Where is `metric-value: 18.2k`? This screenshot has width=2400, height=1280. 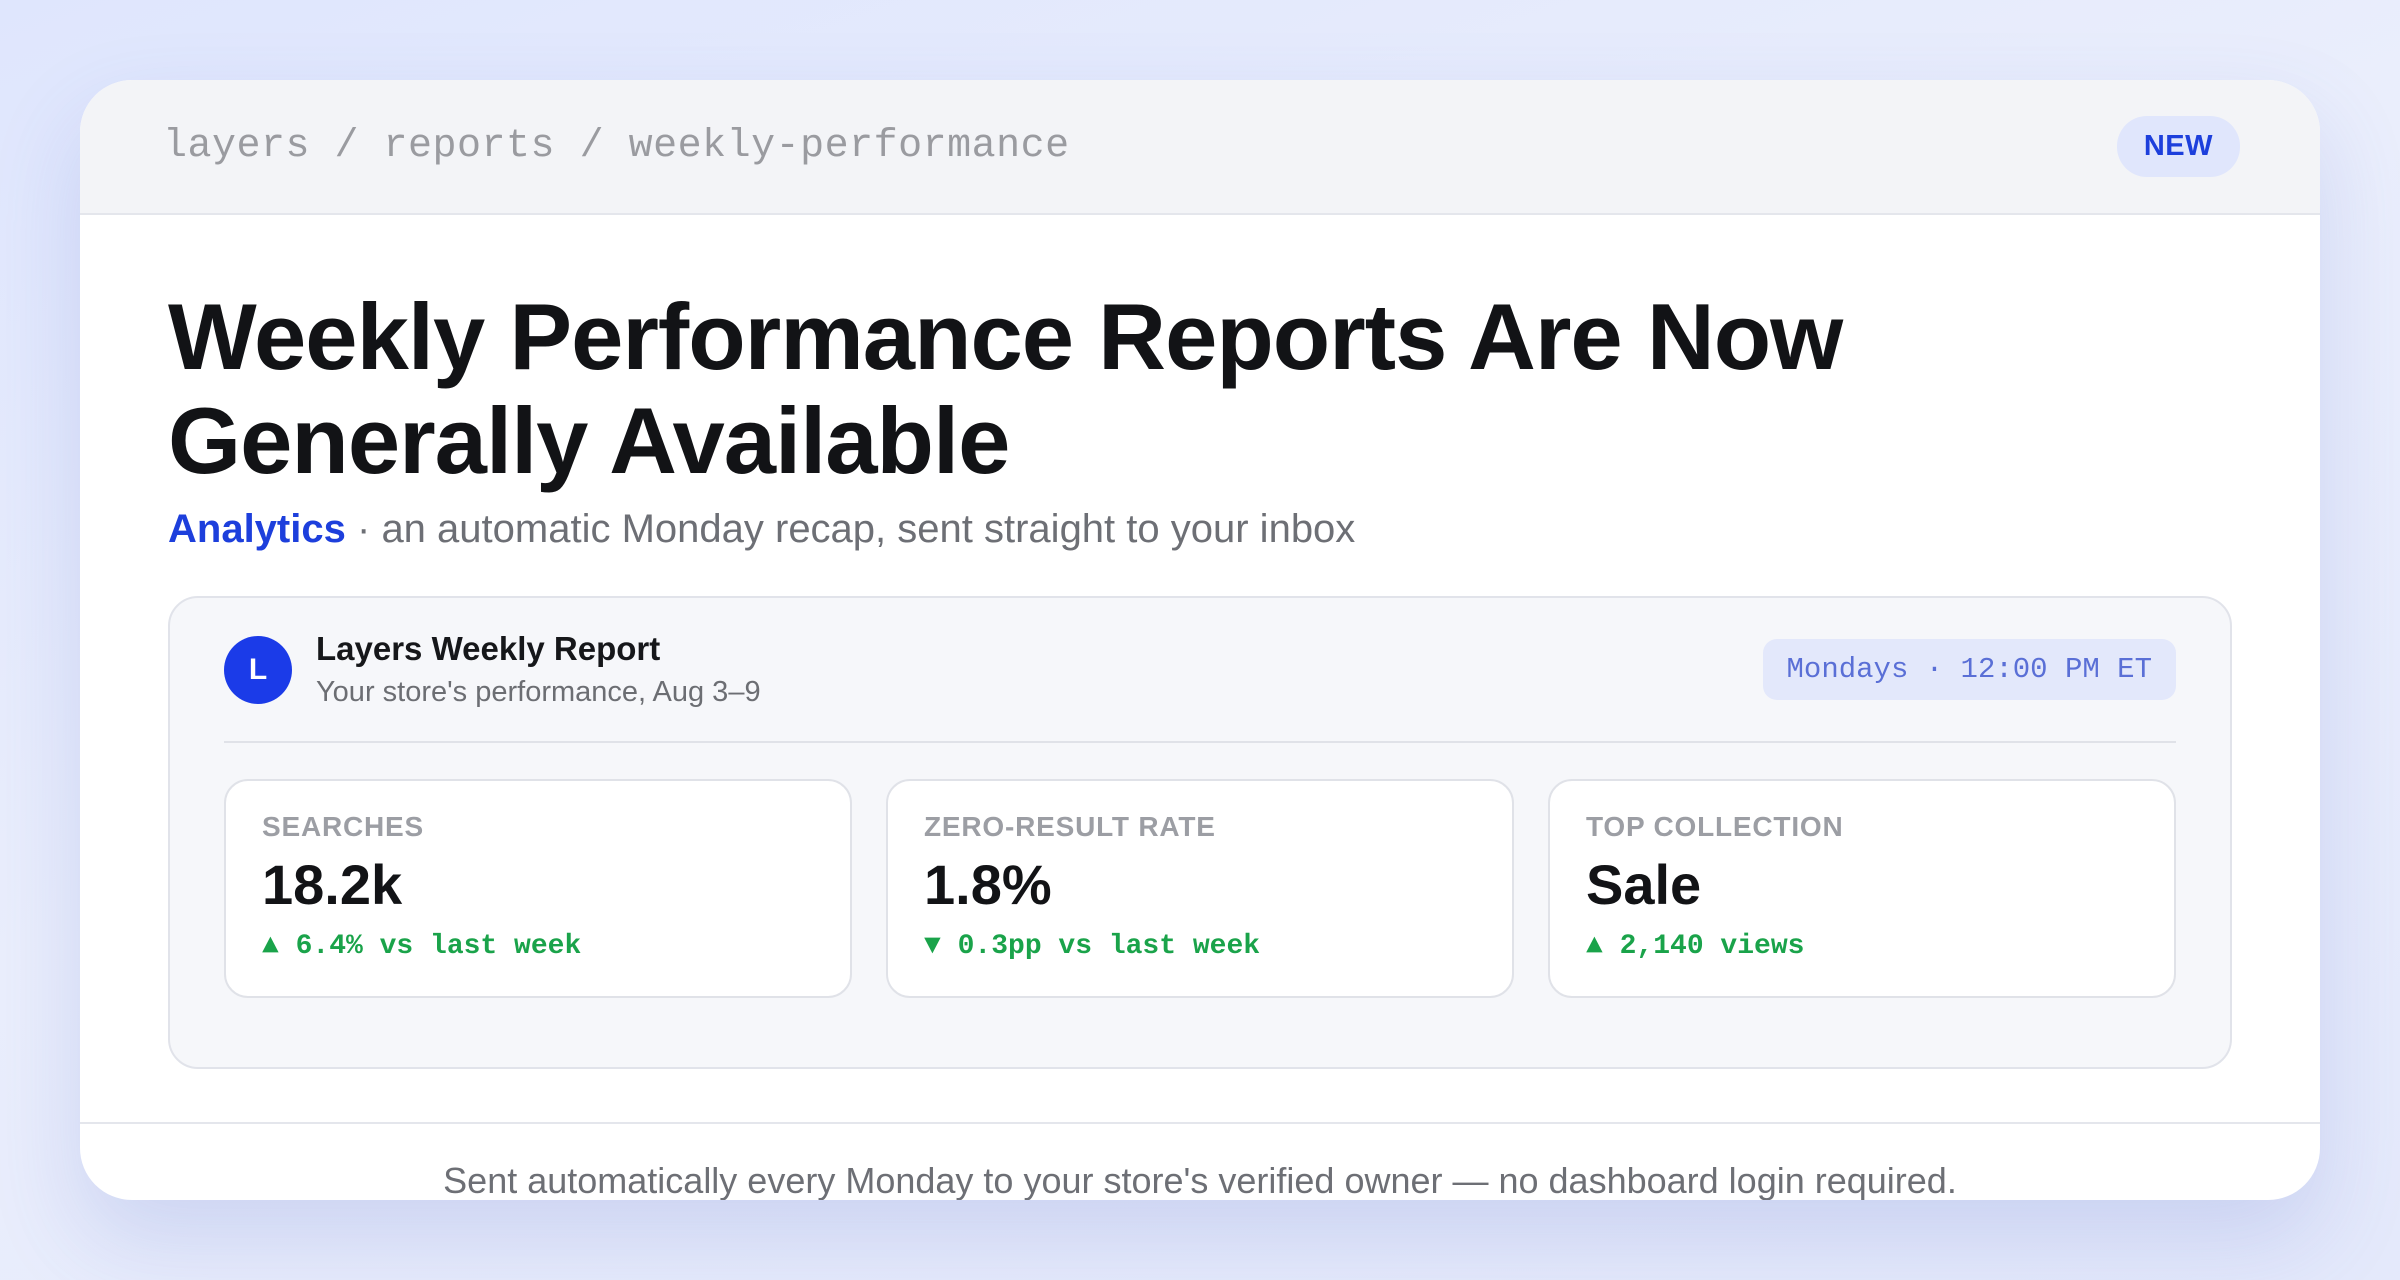 metric-value: 18.2k is located at coordinates (332, 884).